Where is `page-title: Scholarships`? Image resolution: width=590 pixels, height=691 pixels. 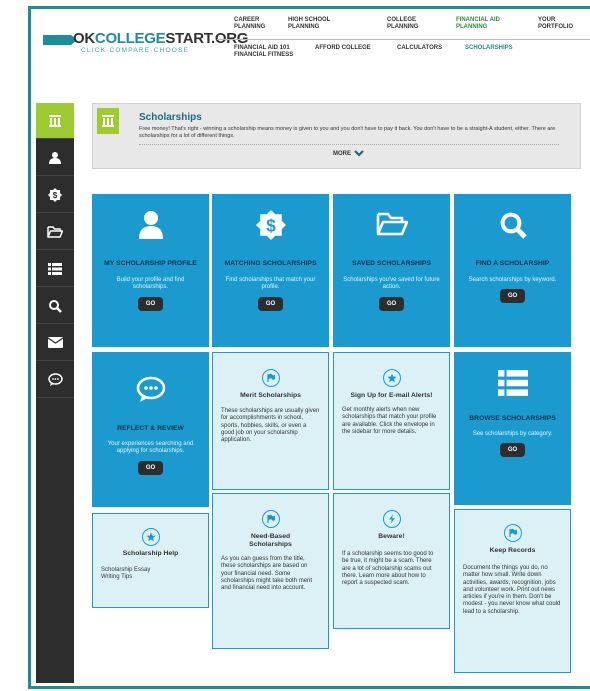
page-title: Scholarships is located at coordinates (170, 117).